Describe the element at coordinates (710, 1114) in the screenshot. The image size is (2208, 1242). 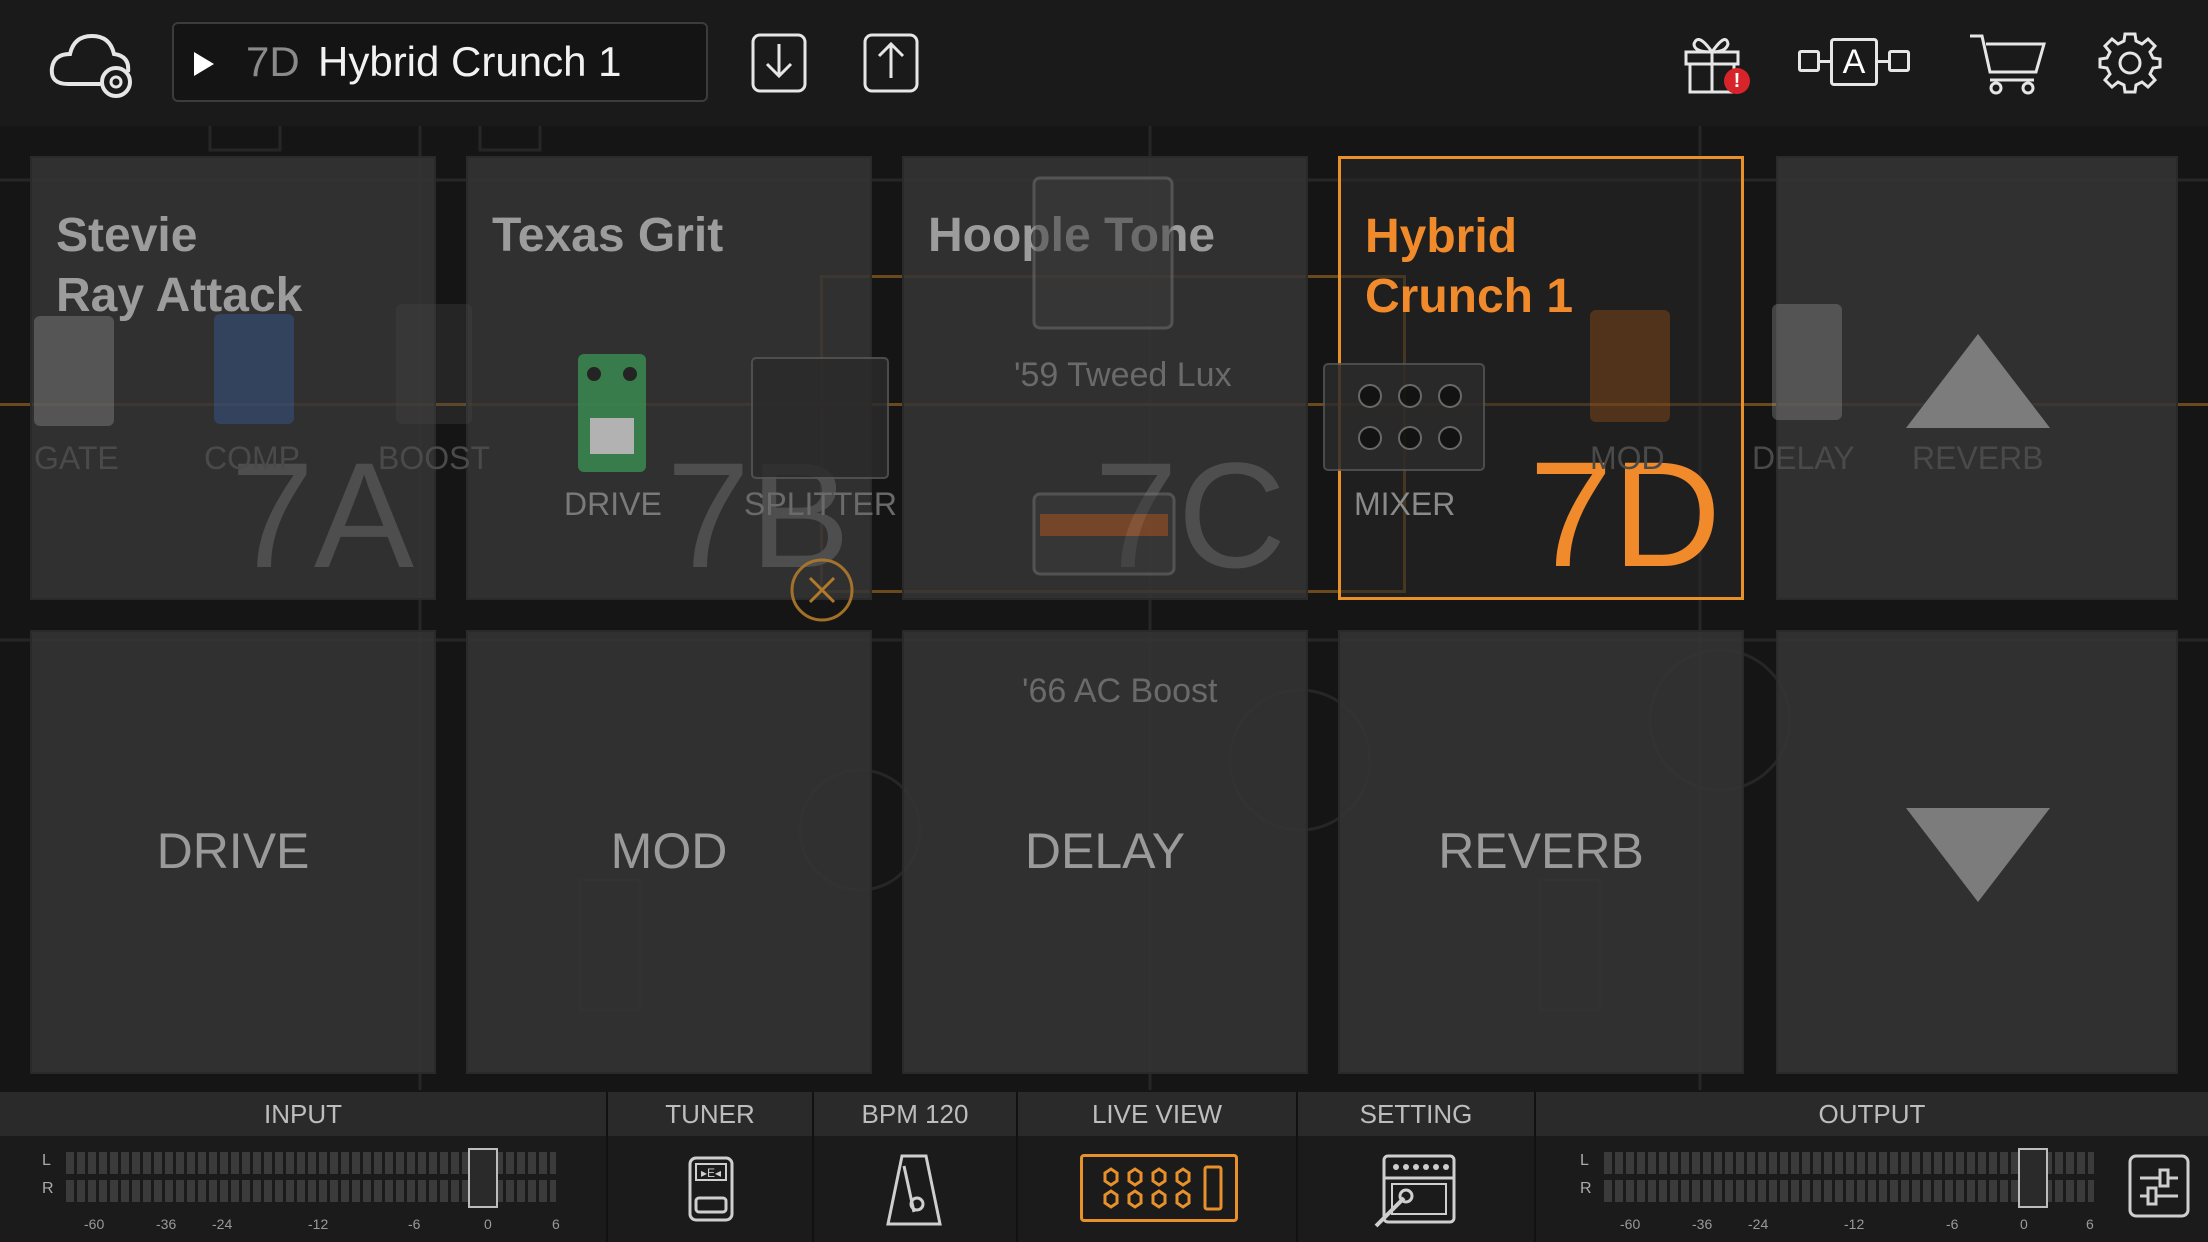
I see `tuner-label: TUNER` at that location.